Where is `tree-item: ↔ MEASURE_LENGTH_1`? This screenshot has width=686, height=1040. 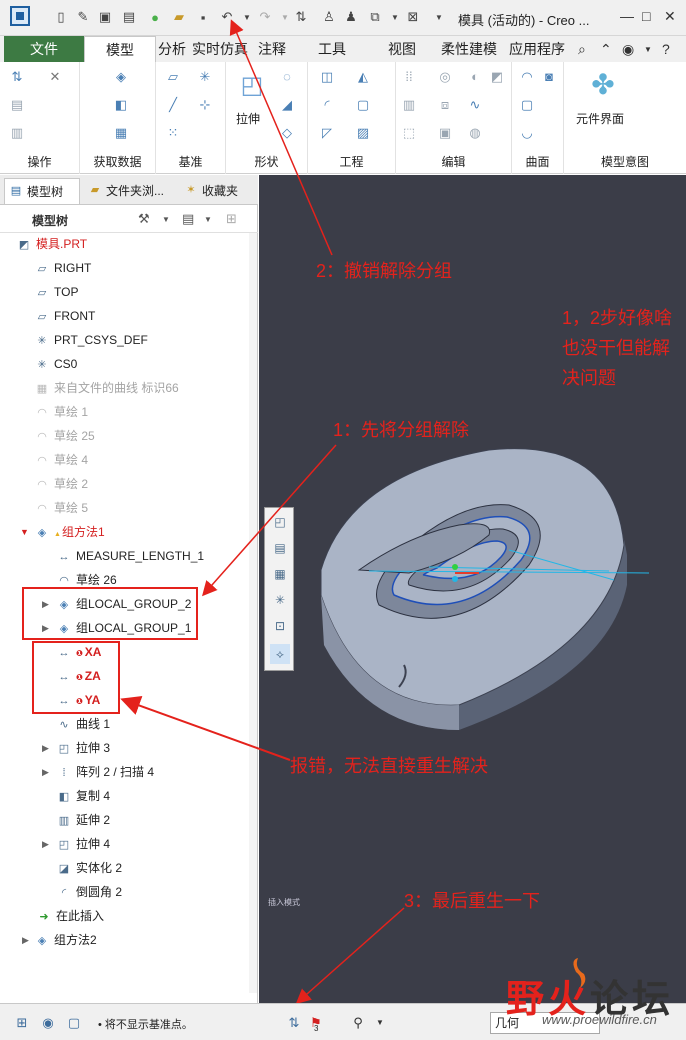
tree-item: ↔ MEASURE_LENGTH_1 is located at coordinates (130, 556).